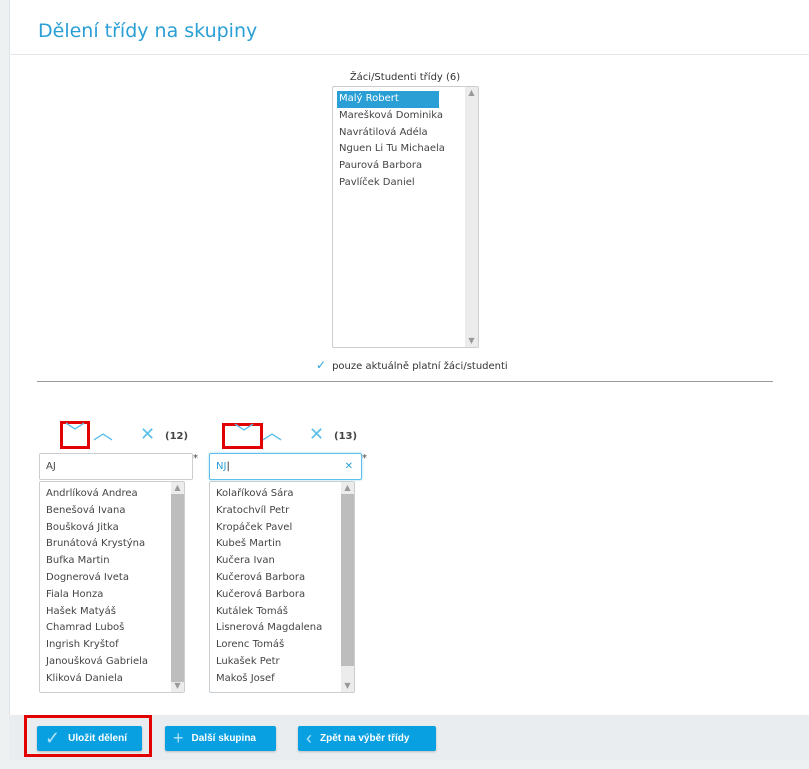  I want to click on list-item: Janoušková Gabriela, so click(112, 662).